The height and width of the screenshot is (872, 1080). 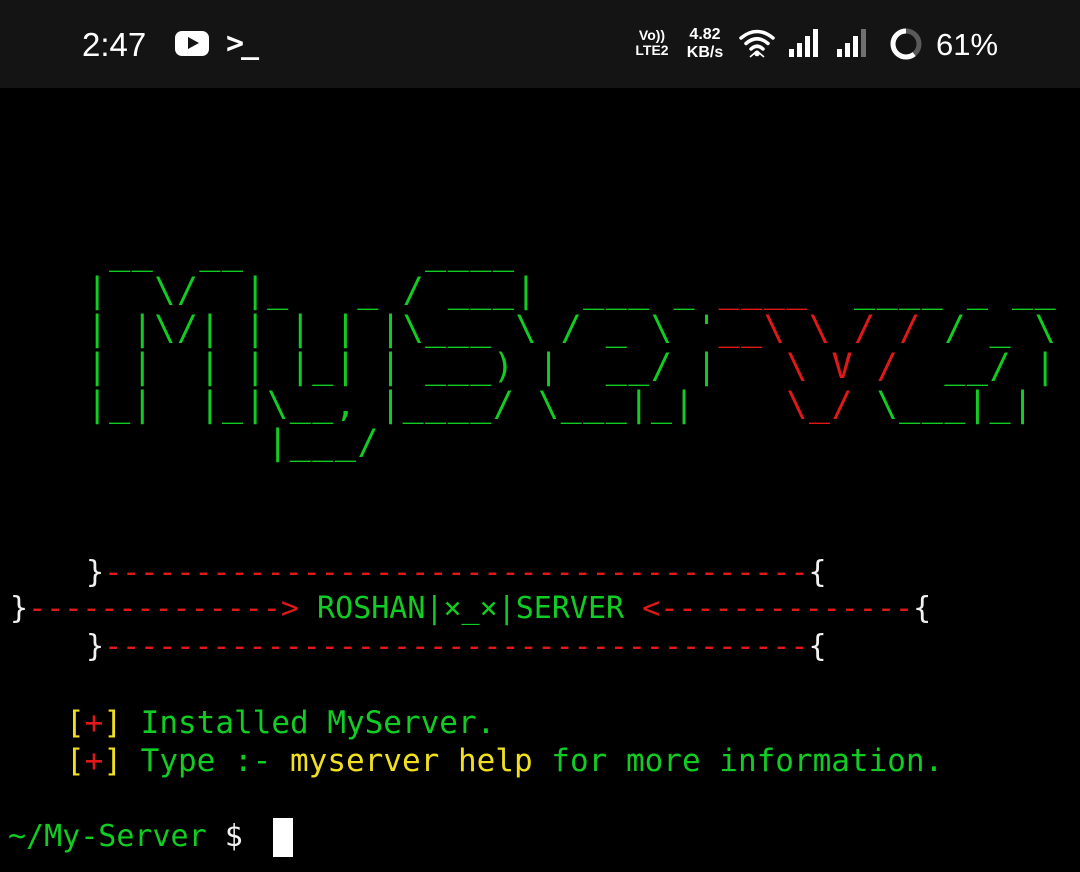 What do you see at coordinates (652, 35) in the screenshot?
I see `volte-top: Vo))` at bounding box center [652, 35].